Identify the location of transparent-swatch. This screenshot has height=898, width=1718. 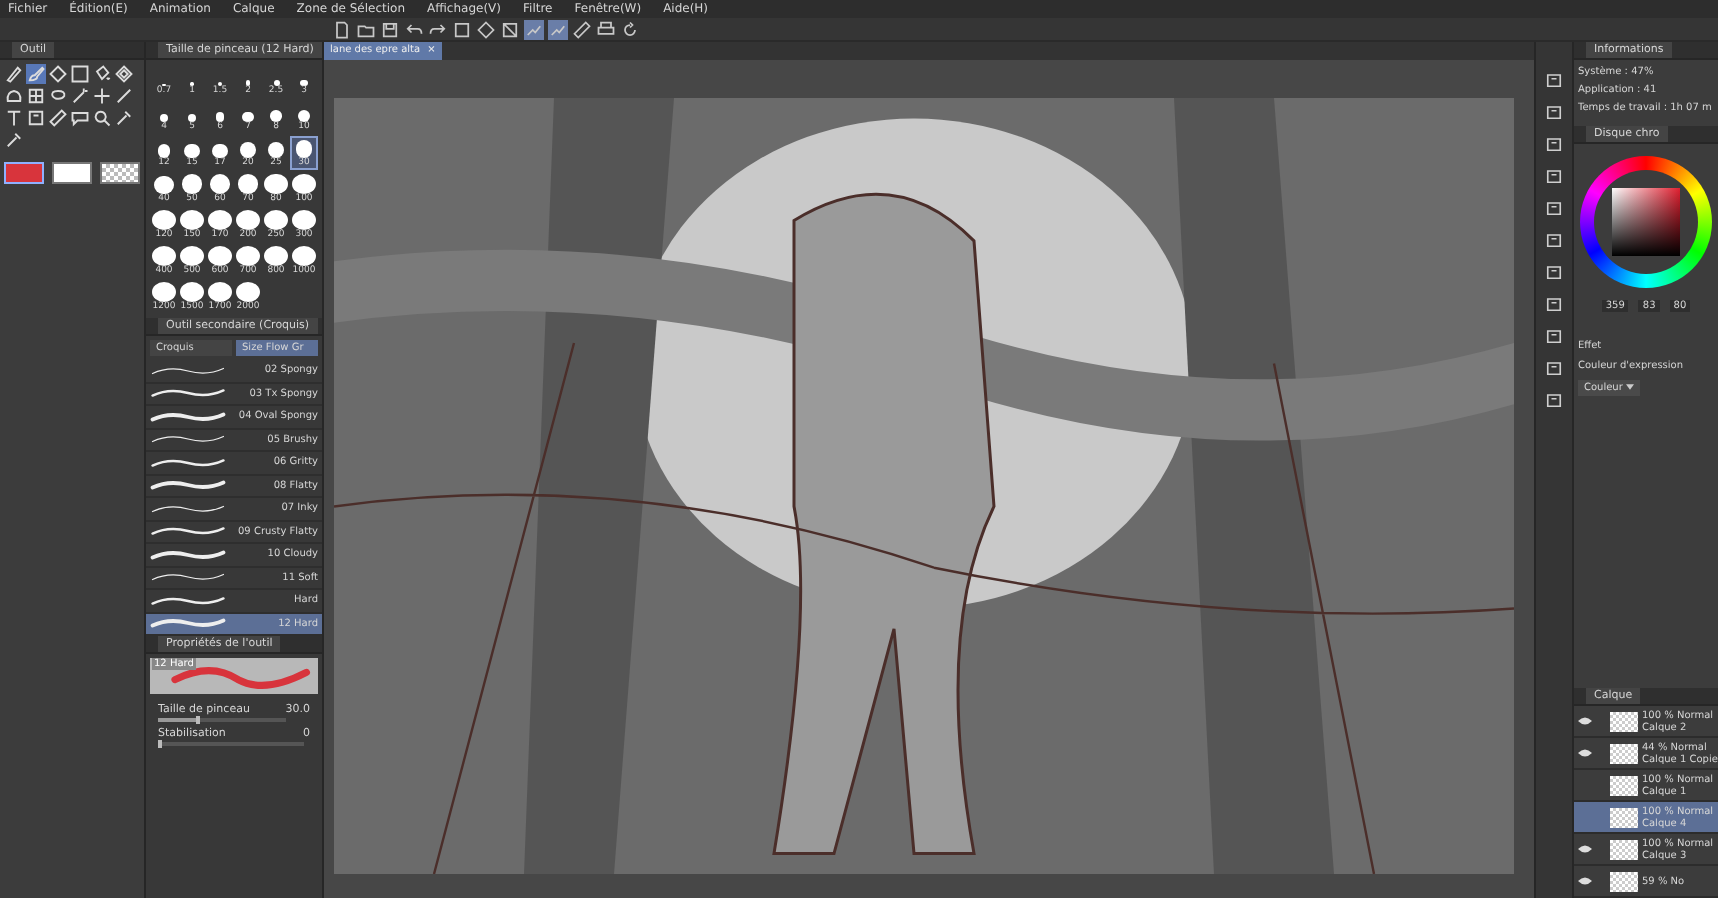
(120, 173).